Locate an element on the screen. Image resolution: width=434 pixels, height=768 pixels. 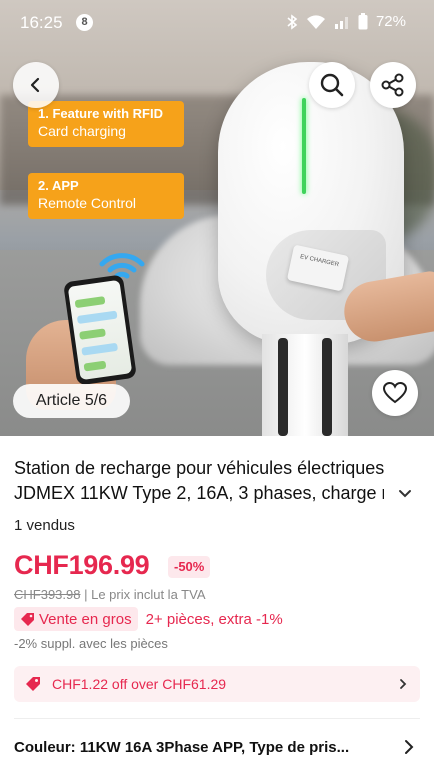
cellular-signal-icon is located at coordinates (341, 22).